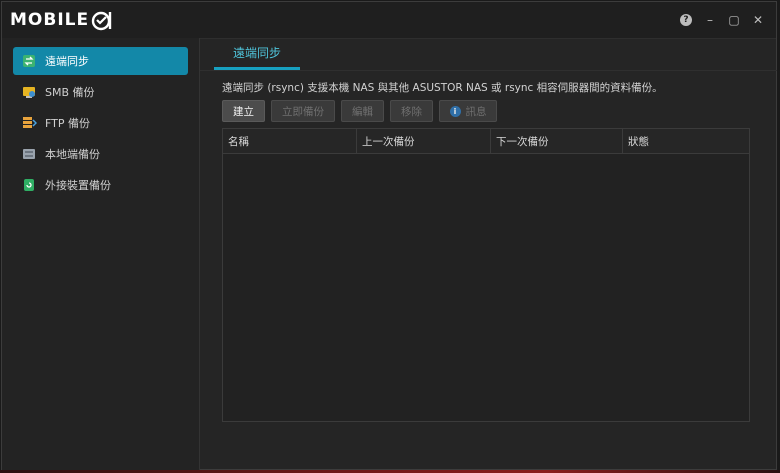 The width and height of the screenshot is (780, 473). I want to click on sidebar-item-label: SMB 備份, so click(70, 92).